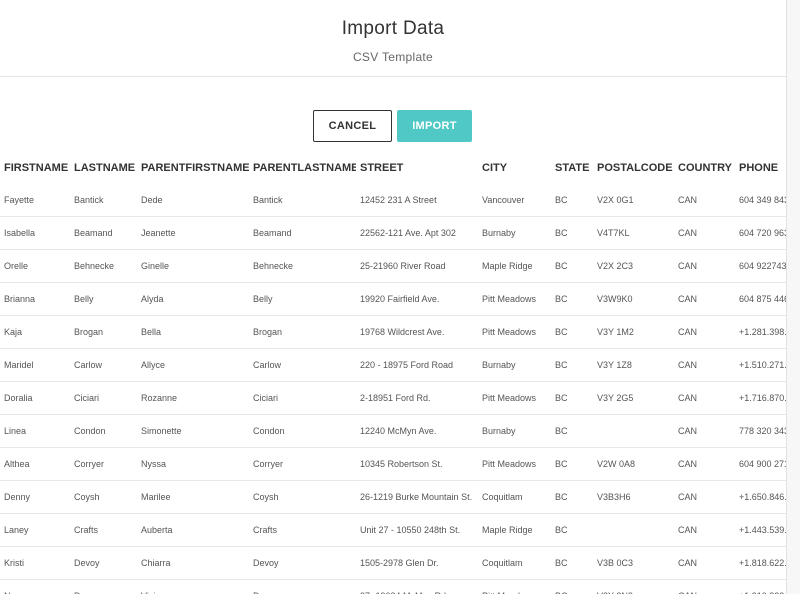  What do you see at coordinates (193, 586) in the screenshot?
I see `table-cell-parentfirstname: Vivianne` at bounding box center [193, 586].